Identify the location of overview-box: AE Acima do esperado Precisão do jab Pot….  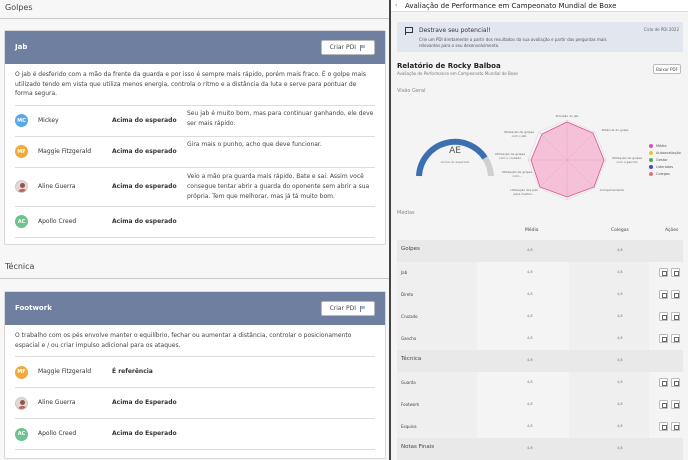
(540, 150).